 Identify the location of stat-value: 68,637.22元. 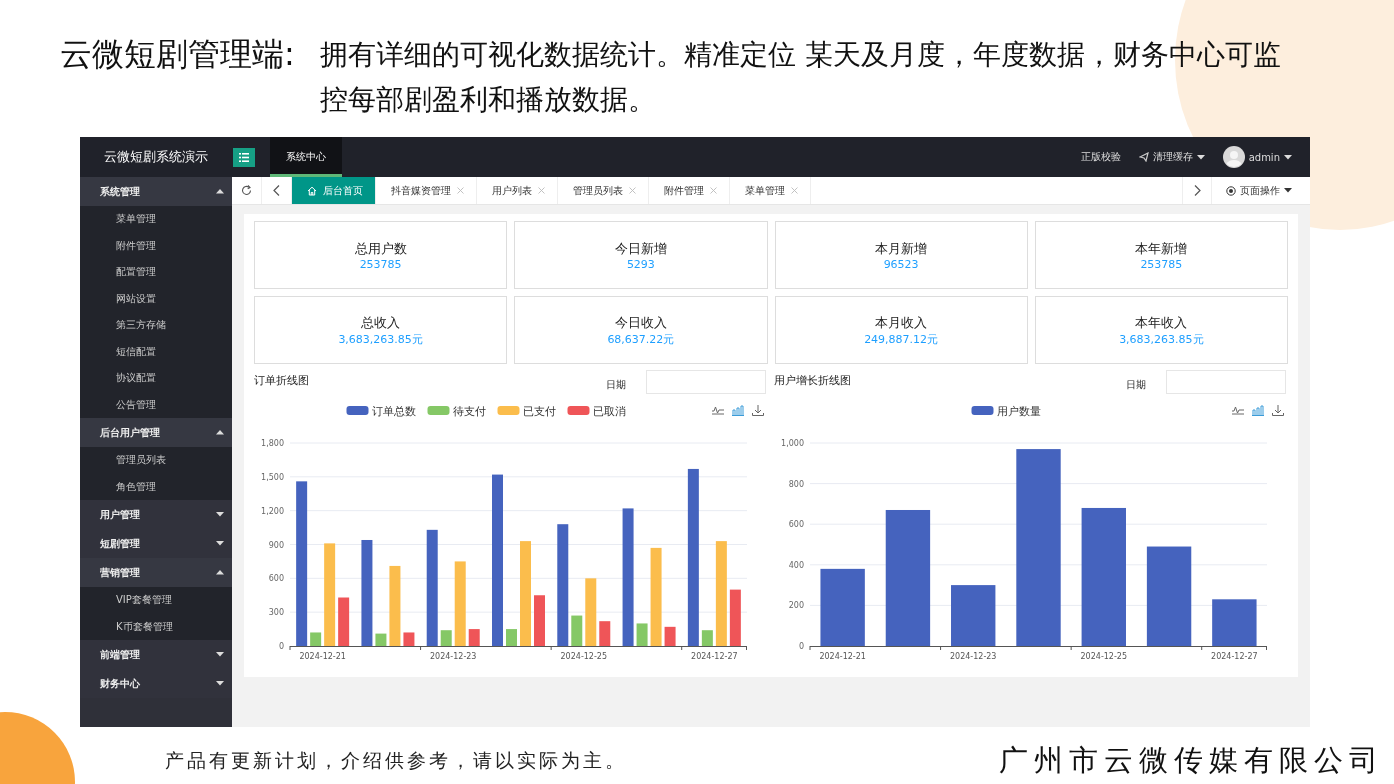
(641, 339).